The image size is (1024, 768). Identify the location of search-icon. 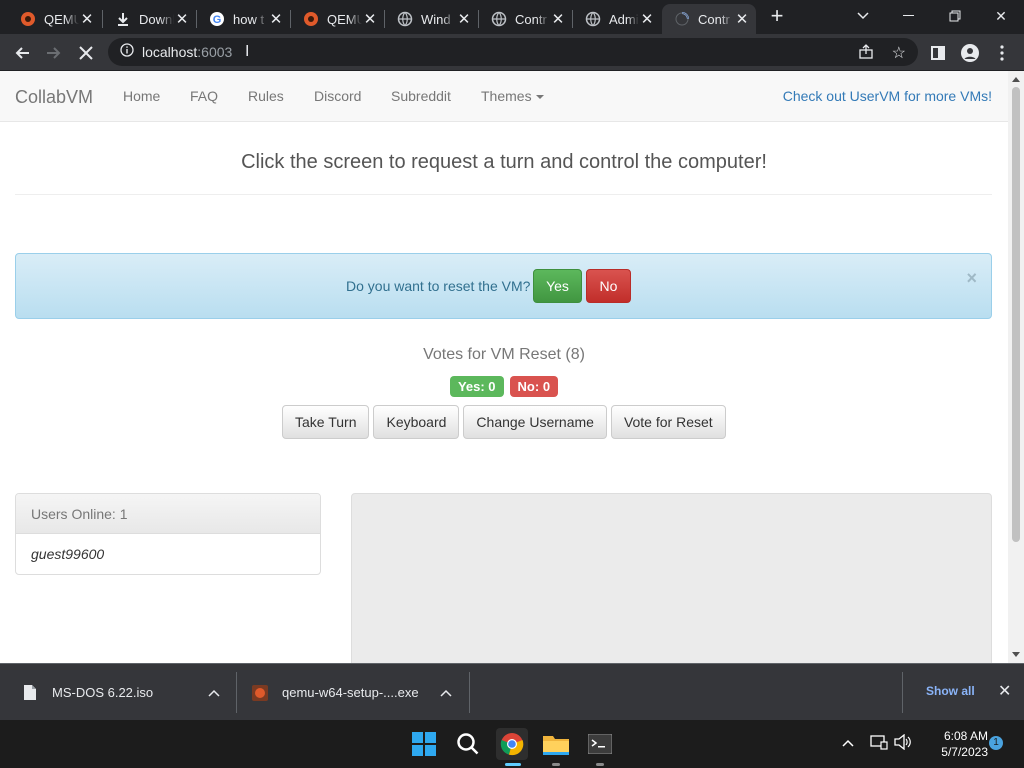
(468, 744).